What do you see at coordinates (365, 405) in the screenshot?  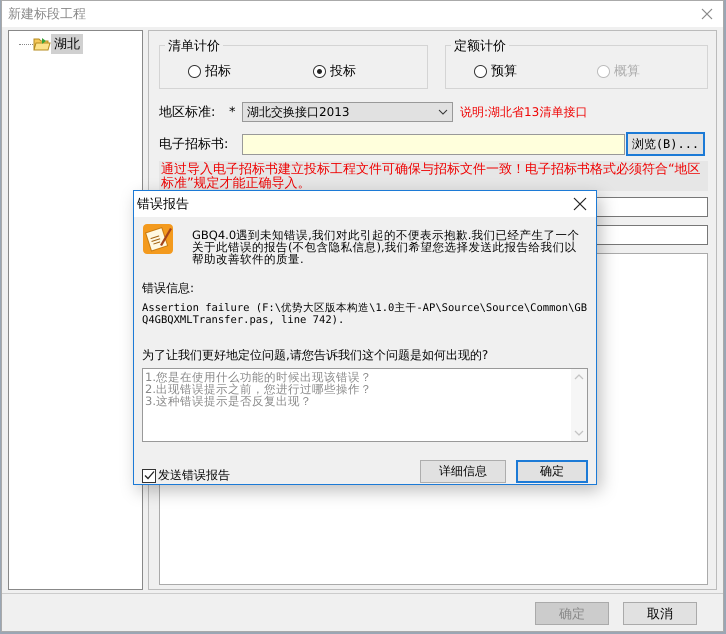 I see `answer-box: 1.您是在使用什么功能的时候出现该错误？ 2.出现错误提示之前，您进行过哪些操作？ 3.这种错误提示是否反复出现？` at bounding box center [365, 405].